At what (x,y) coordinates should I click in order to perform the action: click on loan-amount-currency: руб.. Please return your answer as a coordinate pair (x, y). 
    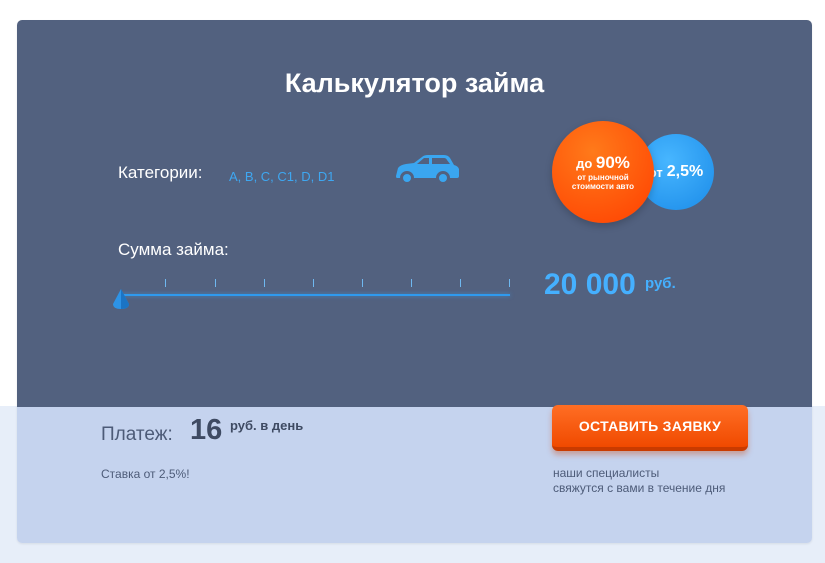
    Looking at the image, I should click on (660, 283).